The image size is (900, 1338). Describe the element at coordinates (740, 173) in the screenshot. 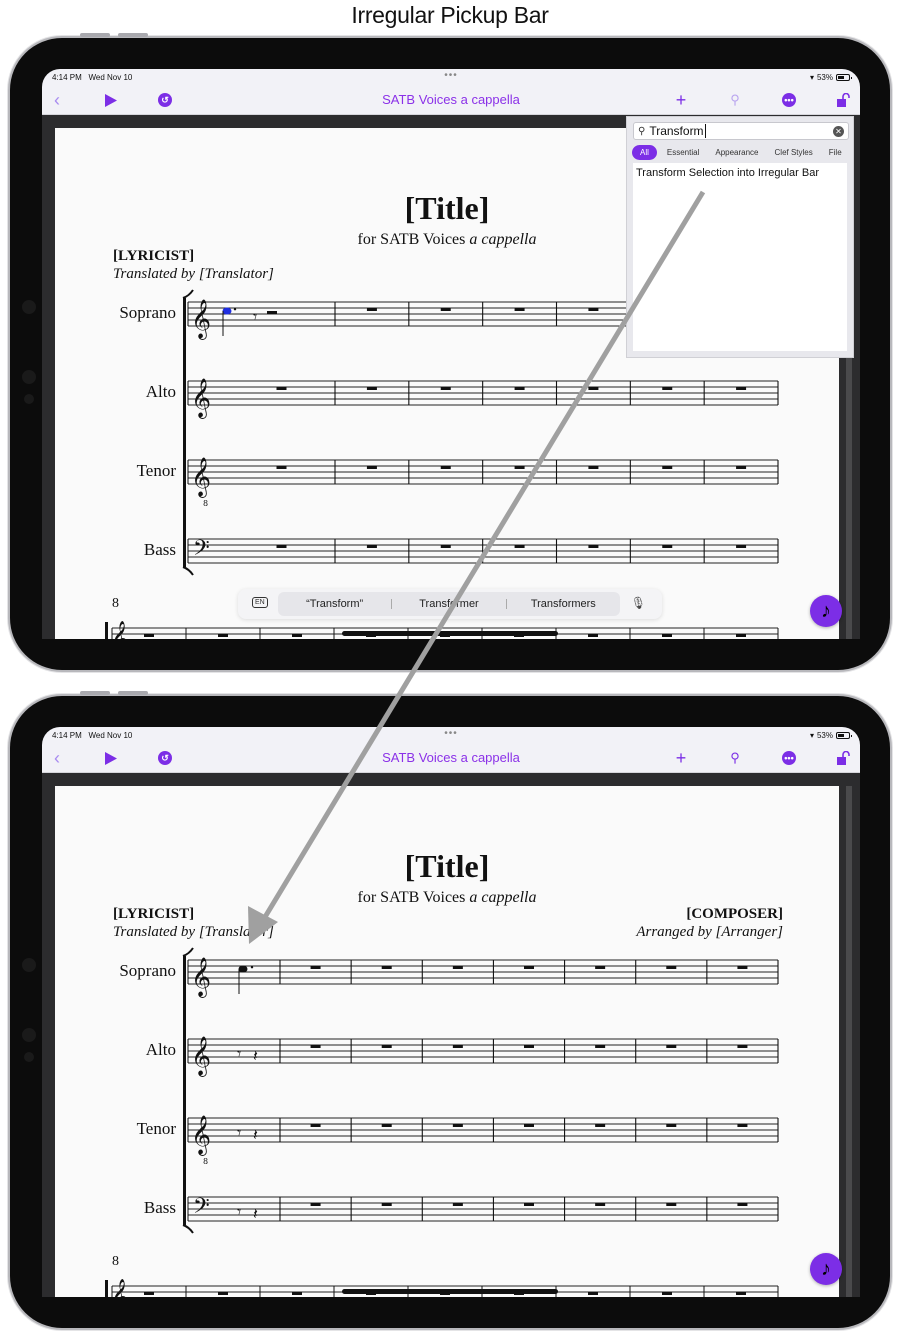

I see `search-result-item: Transform Selection into Irregular Bar` at that location.